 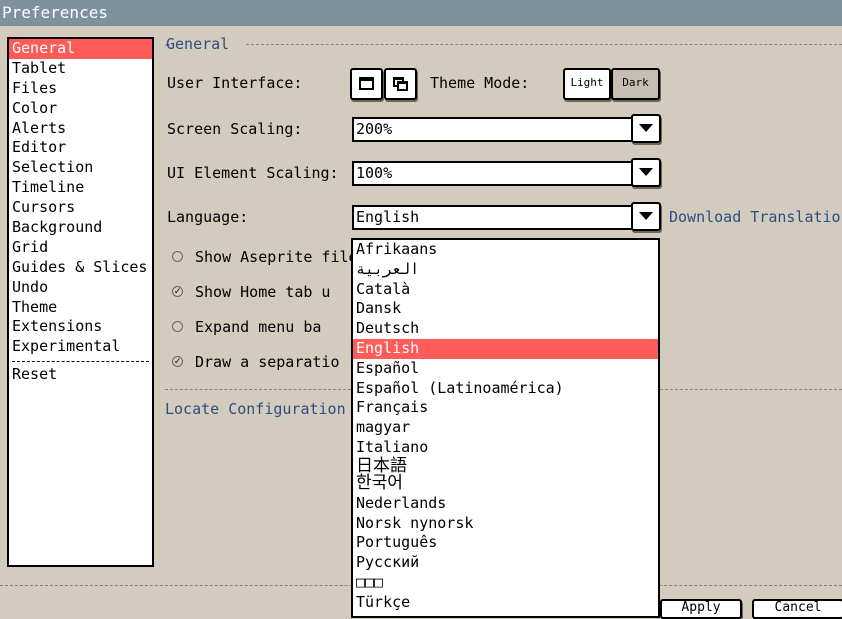 I want to click on window-title: Preferences, so click(x=421, y=13).